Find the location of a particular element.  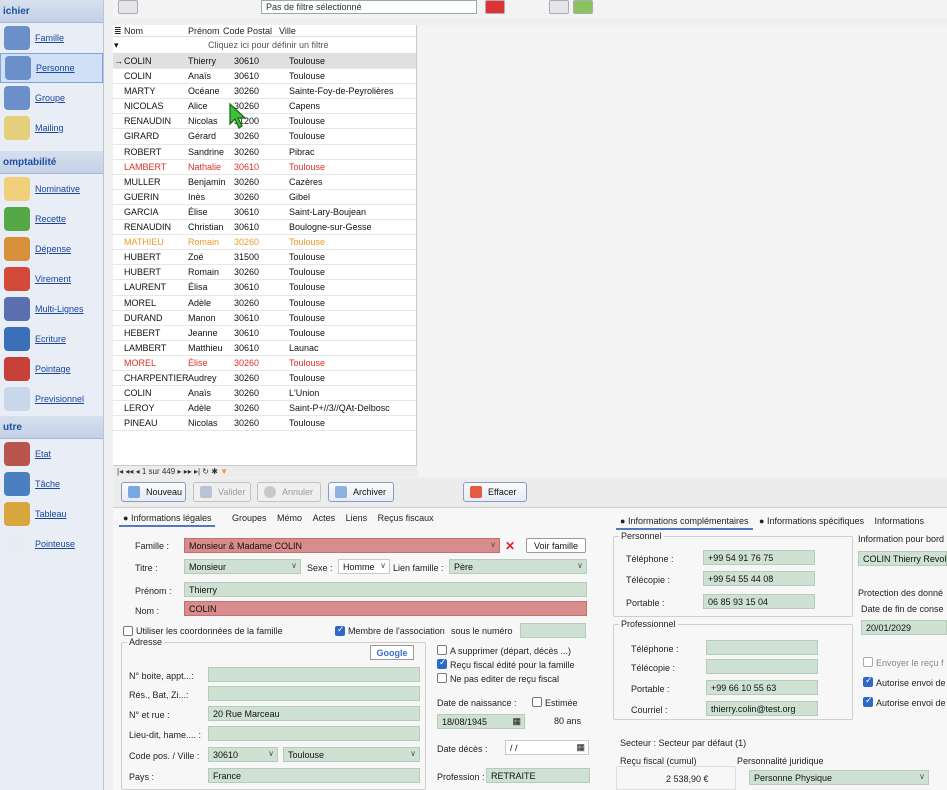

nav-next-page-icon: ▸▸ is located at coordinates (188, 471).